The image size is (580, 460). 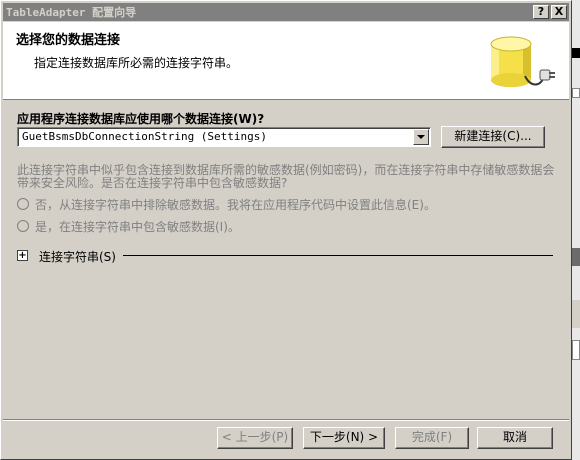 I want to click on database-plug-icon, so click(x=522, y=61).